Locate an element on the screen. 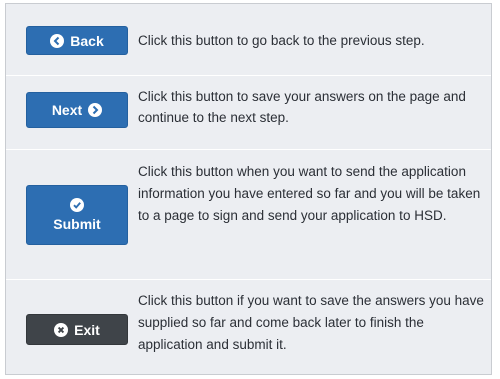  back-button: Back is located at coordinates (77, 40).